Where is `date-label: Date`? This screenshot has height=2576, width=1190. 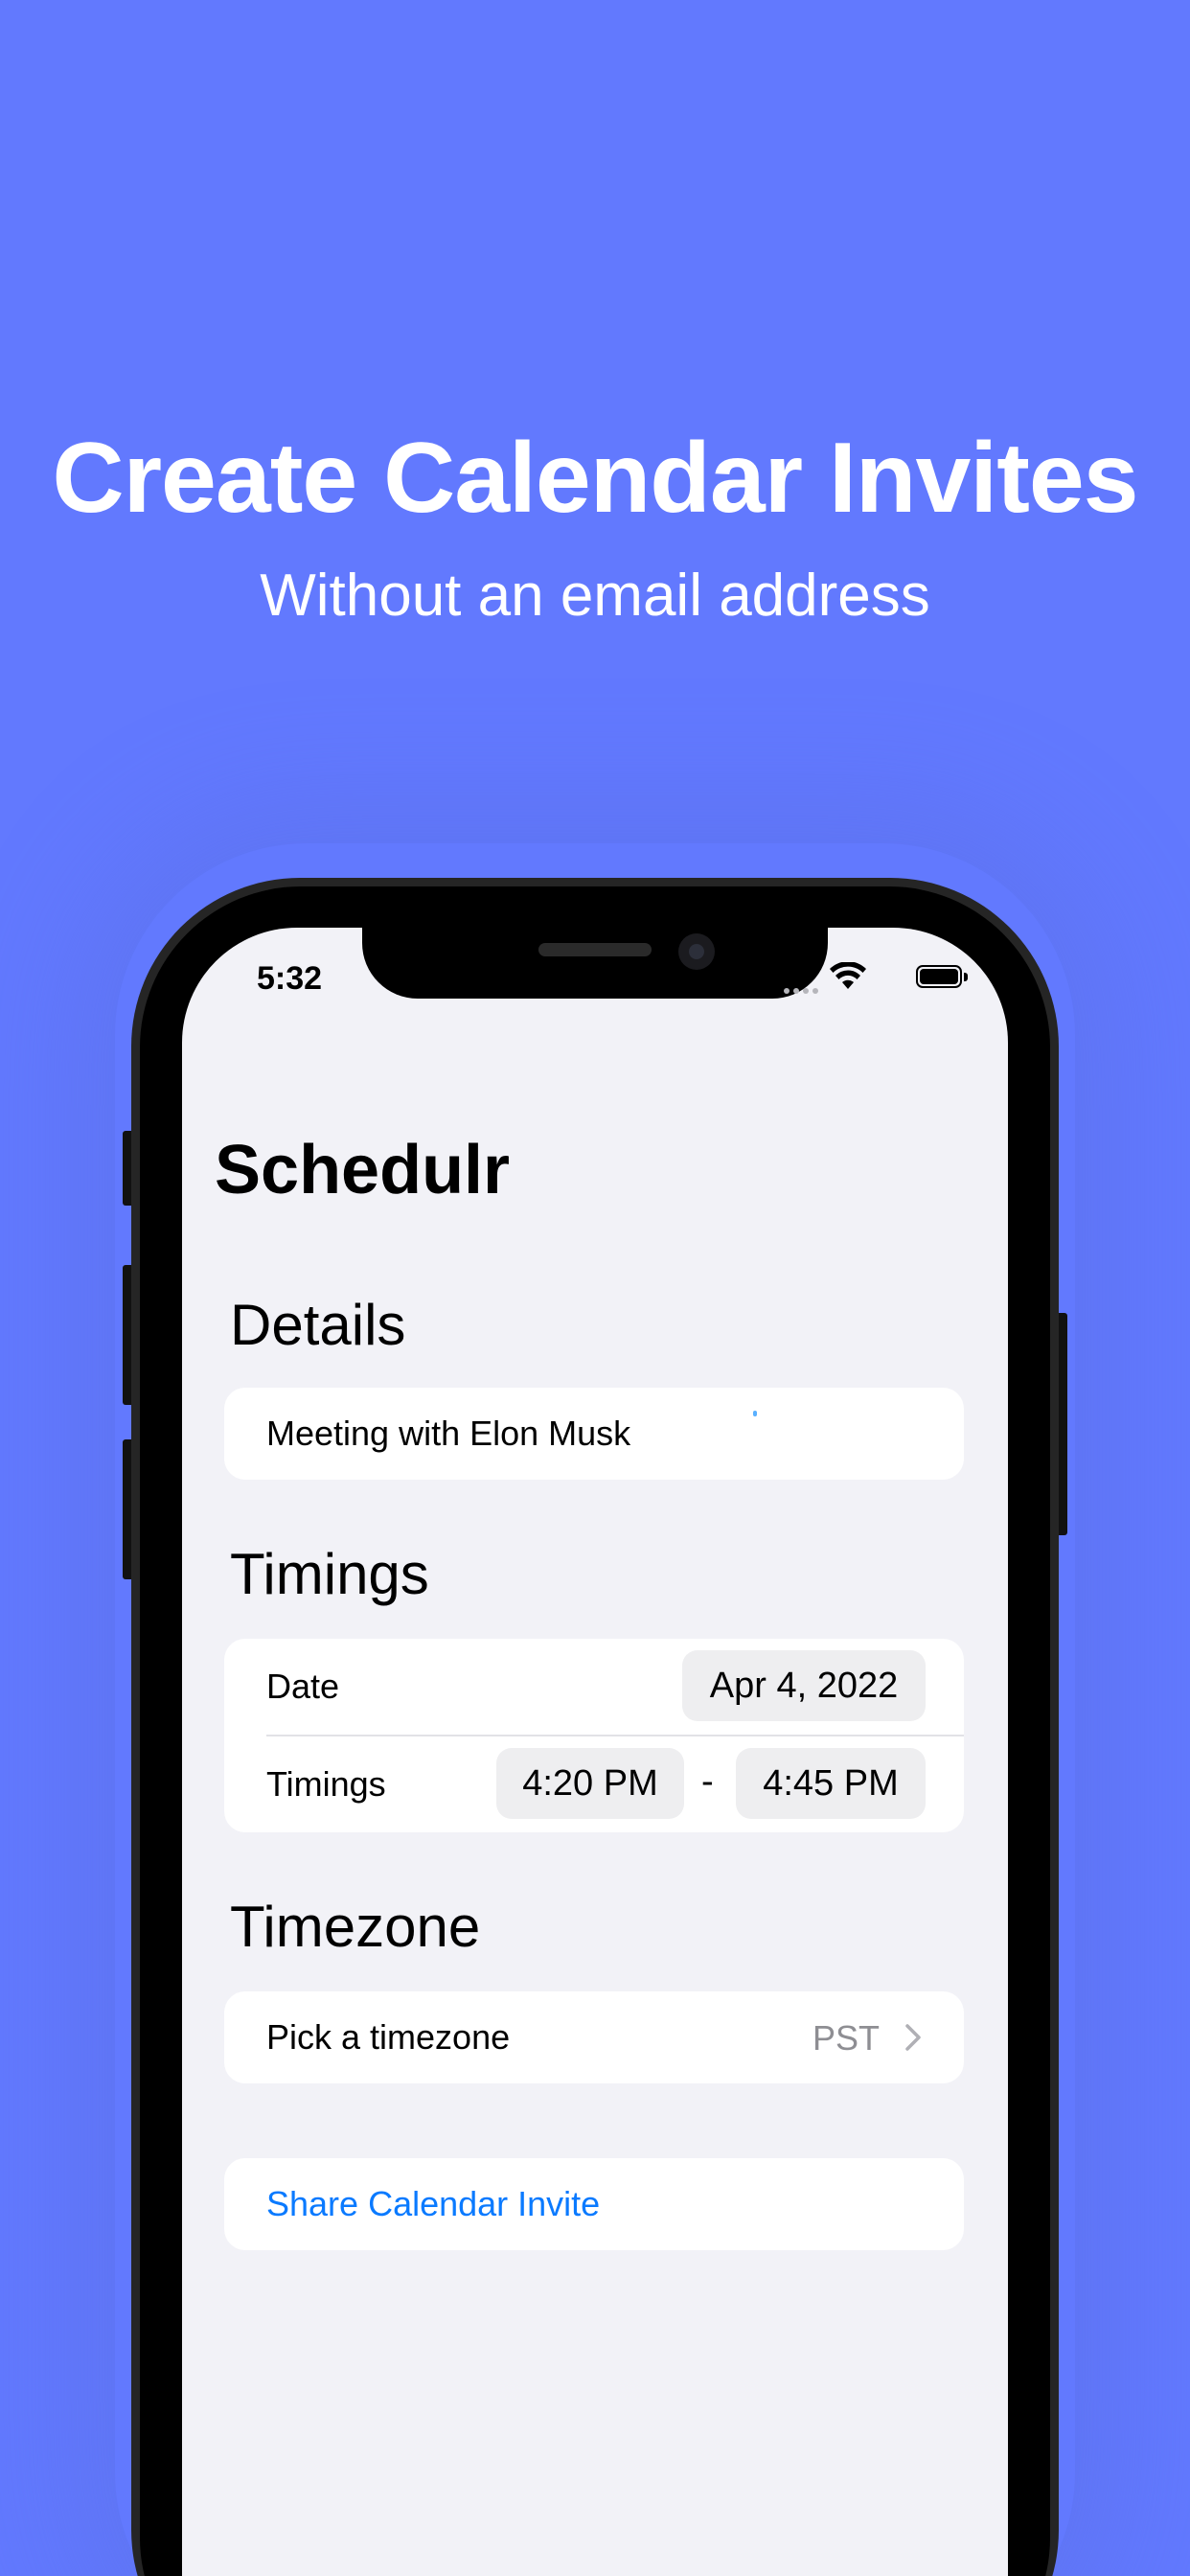 date-label: Date is located at coordinates (303, 1686).